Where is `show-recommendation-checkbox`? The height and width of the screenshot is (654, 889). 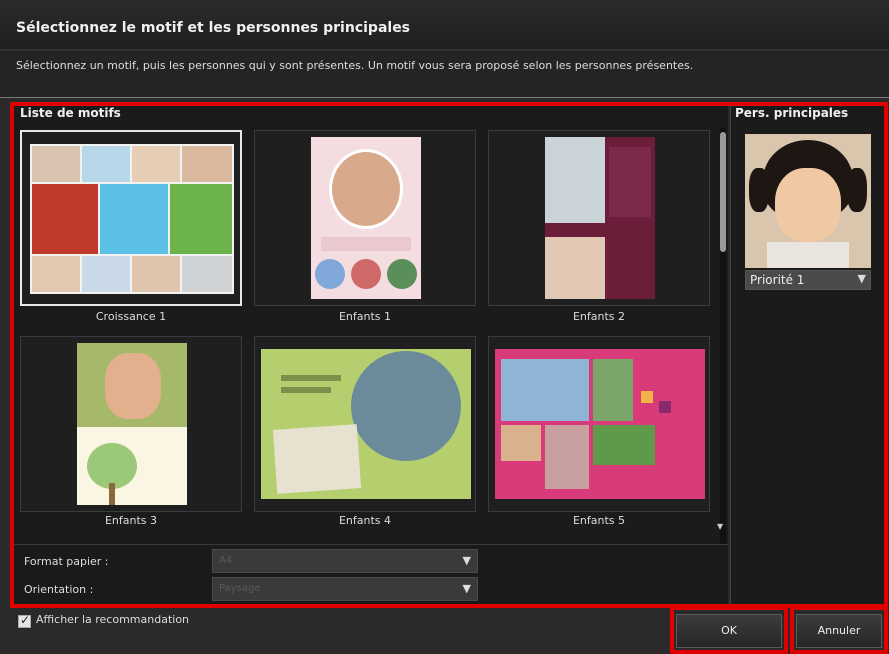 show-recommendation-checkbox is located at coordinates (24, 620).